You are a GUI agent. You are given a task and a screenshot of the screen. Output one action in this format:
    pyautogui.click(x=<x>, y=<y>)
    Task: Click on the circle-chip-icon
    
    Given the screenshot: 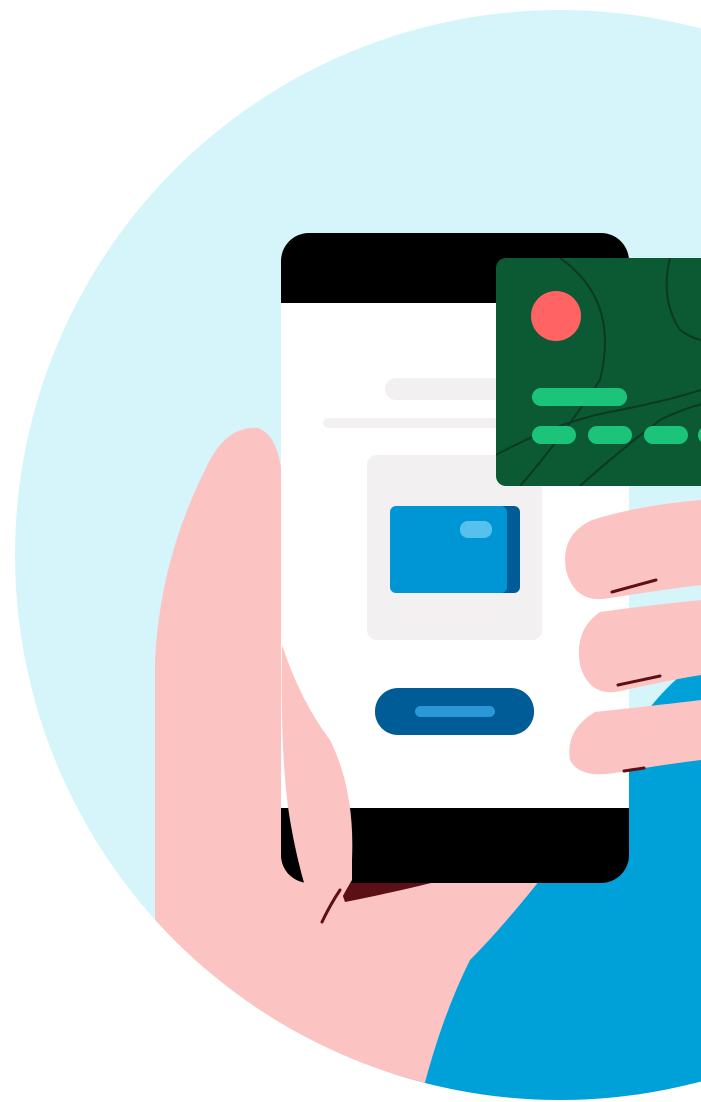 What is the action you would take?
    pyautogui.click(x=556, y=316)
    